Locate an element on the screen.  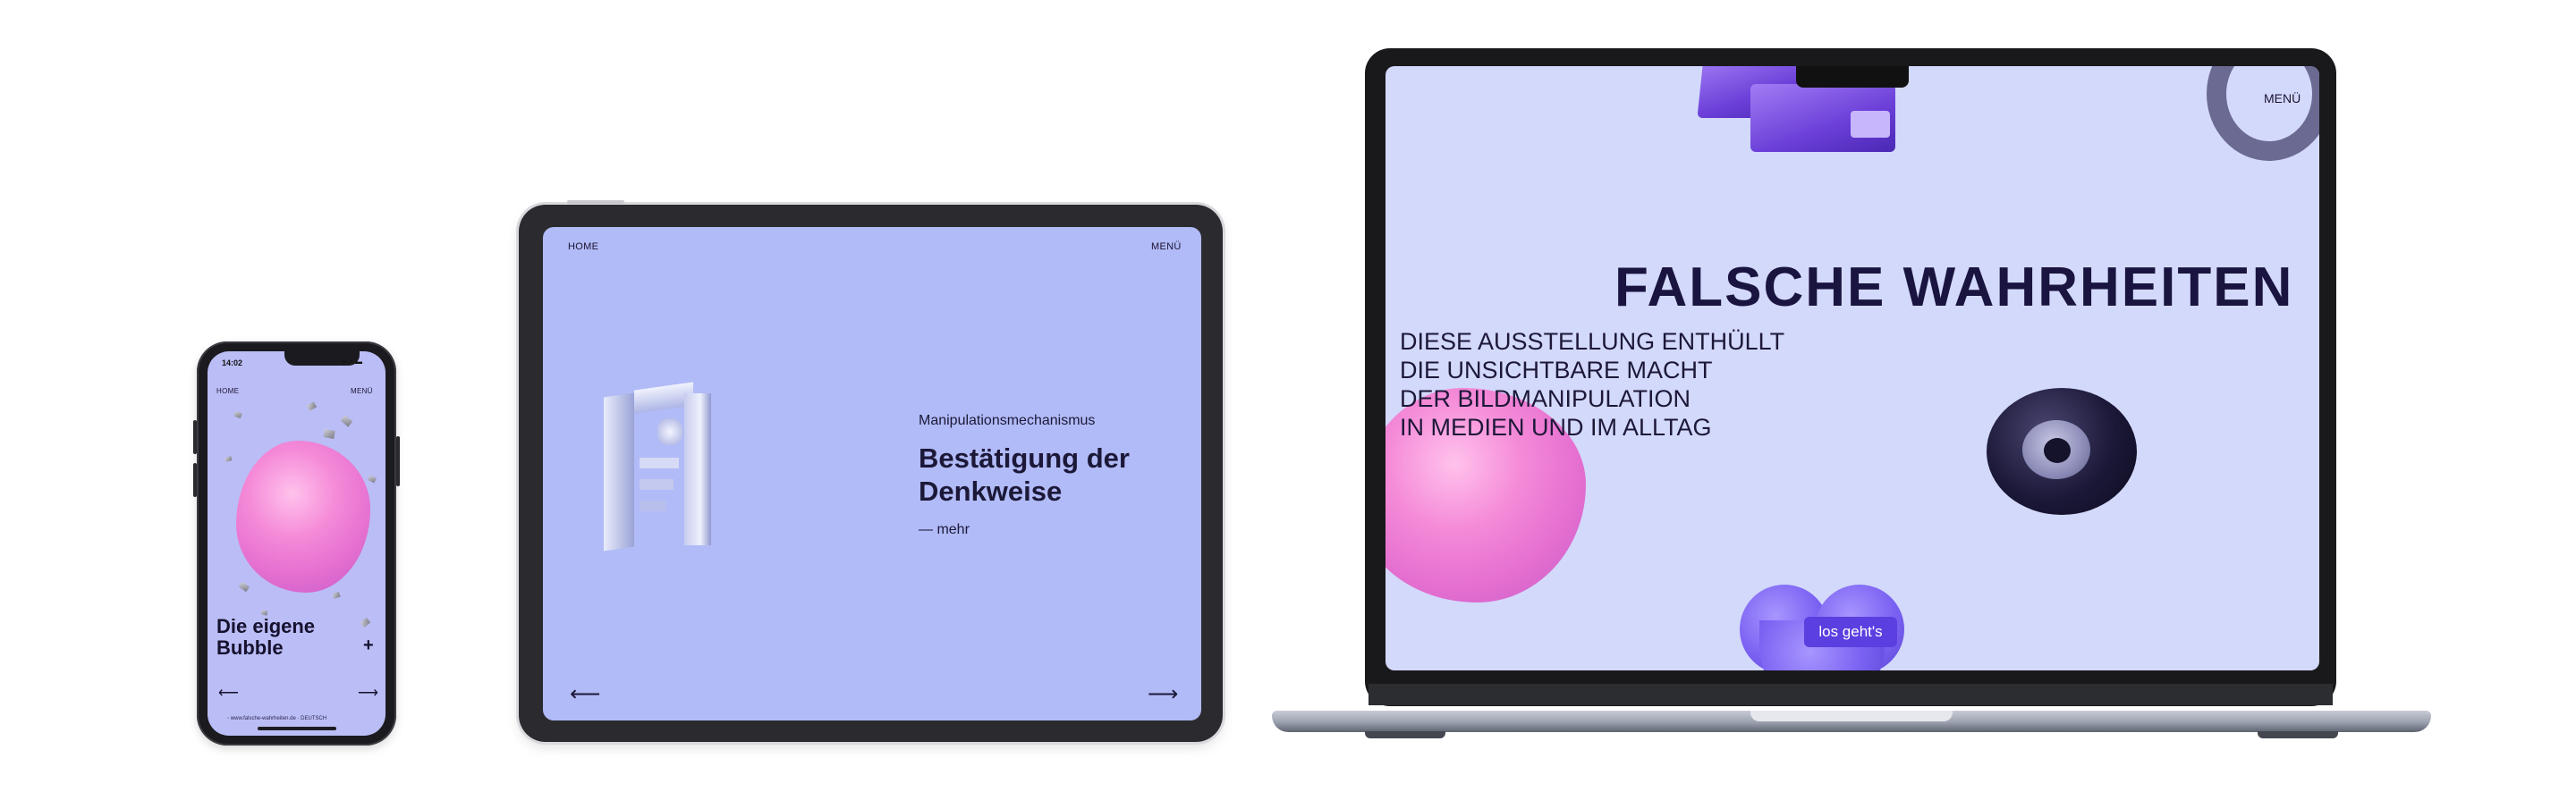
footer-text: ◦ www.falsche-wahrheiten.de · DEUTSCH is located at coordinates (277, 718).